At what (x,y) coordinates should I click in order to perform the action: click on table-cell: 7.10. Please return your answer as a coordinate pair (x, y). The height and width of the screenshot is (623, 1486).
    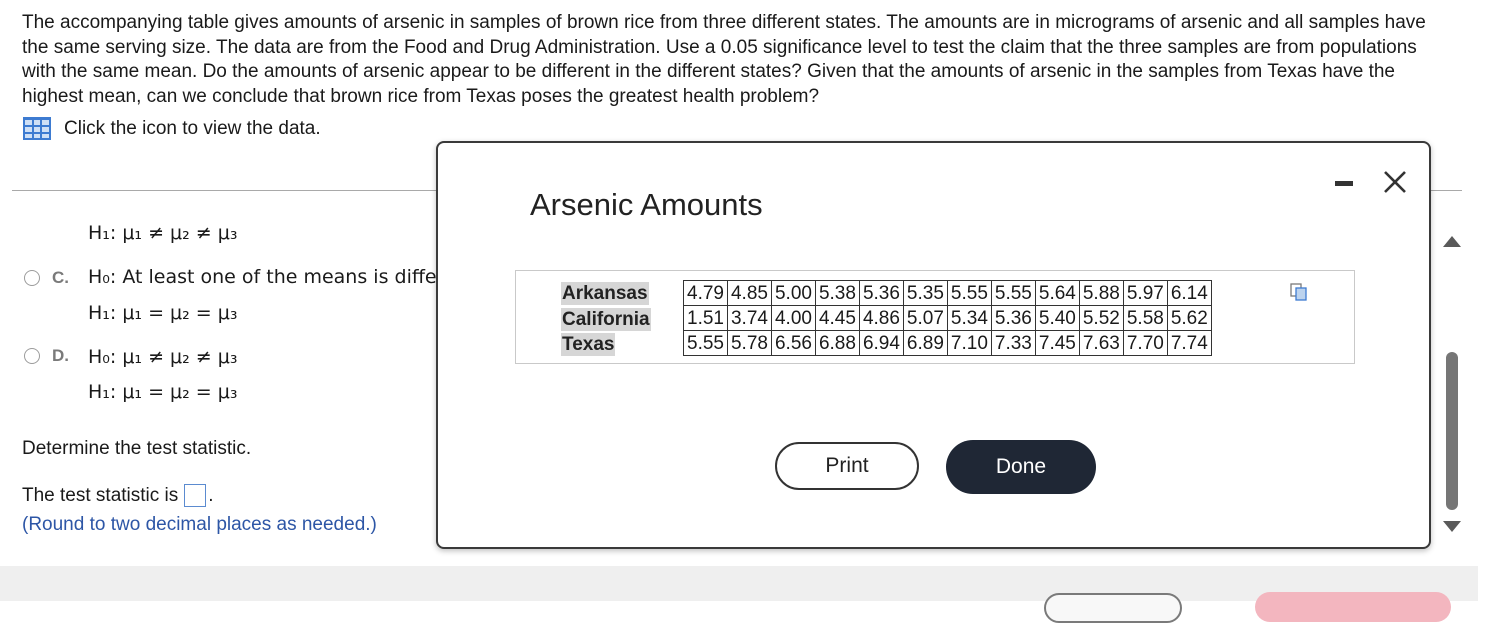
    Looking at the image, I should click on (969, 343).